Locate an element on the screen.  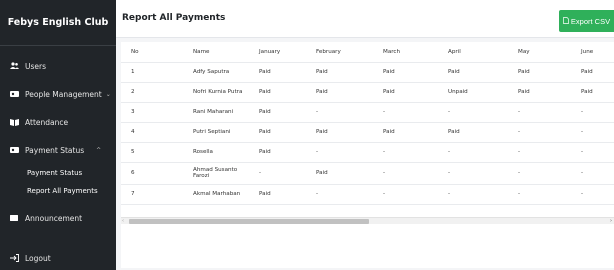
sidebar-item-label: Users is located at coordinates (36, 66).